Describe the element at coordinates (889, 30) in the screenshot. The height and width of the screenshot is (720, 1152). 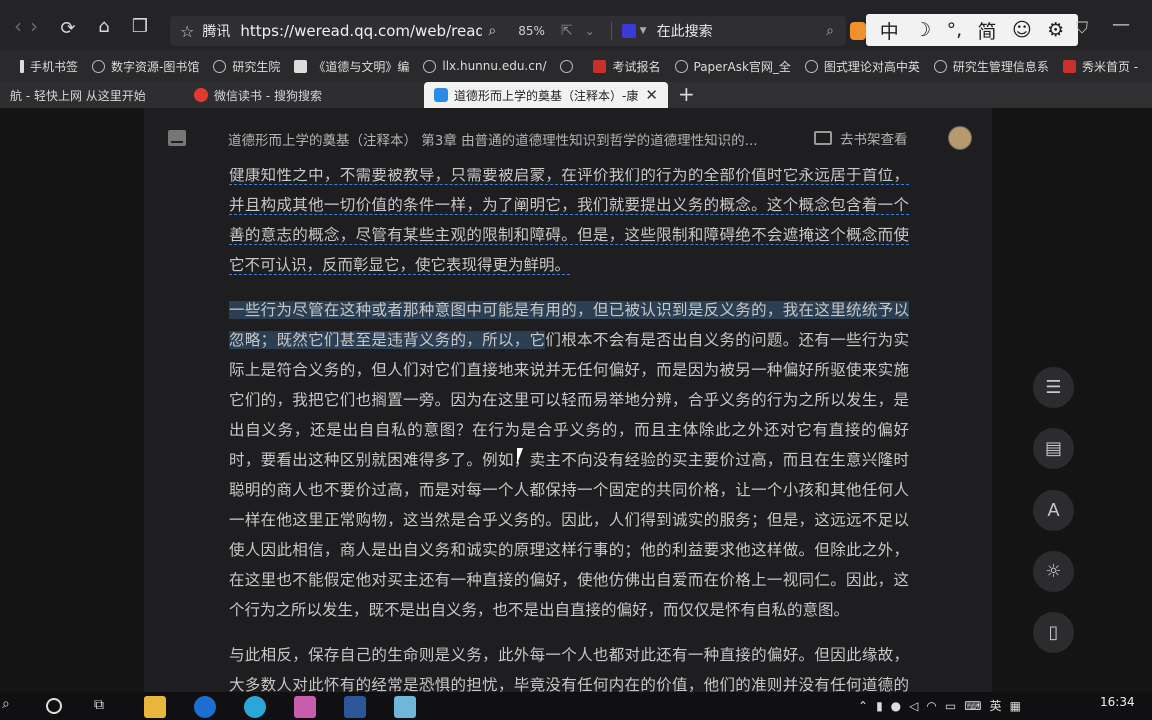
I see `ime-chinese-toggle: 中` at that location.